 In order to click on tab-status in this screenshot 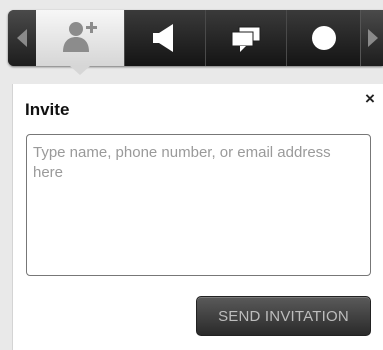, I will do `click(323, 38)`.